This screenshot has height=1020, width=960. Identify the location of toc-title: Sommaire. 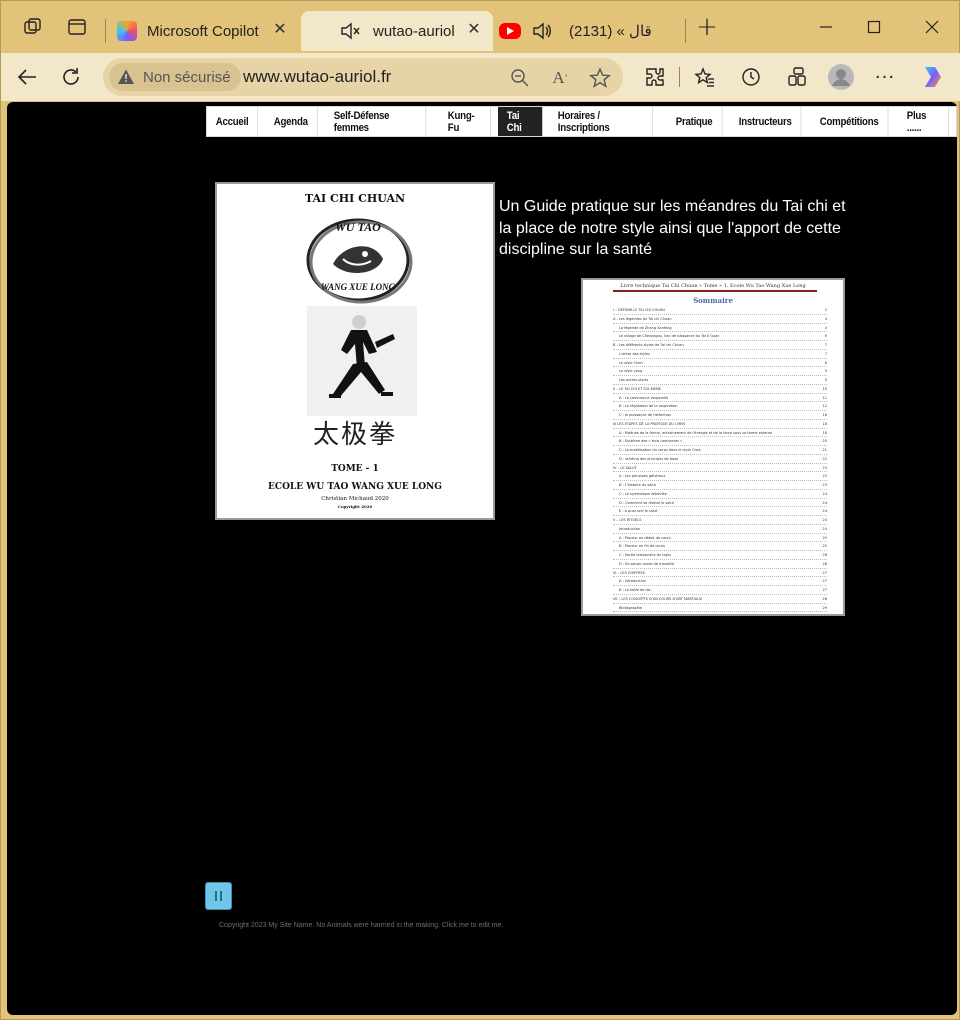
(713, 300).